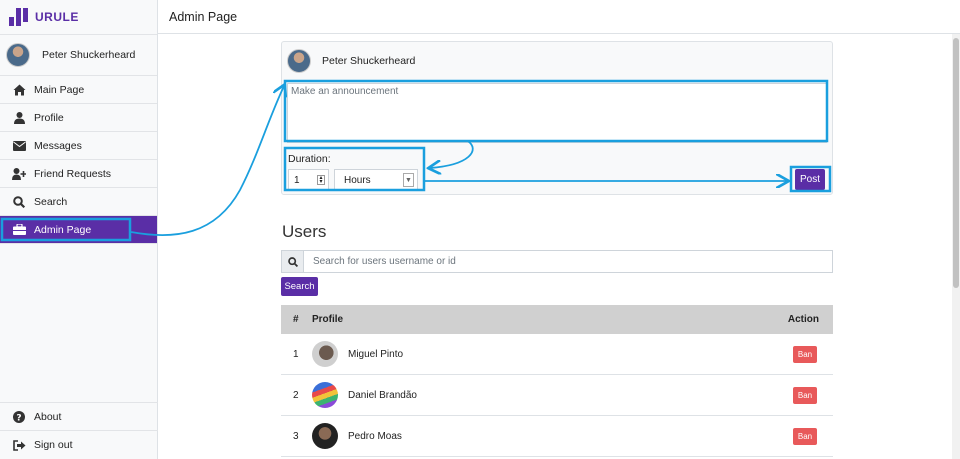 The image size is (960, 459). I want to click on row-number: 1, so click(296, 354).